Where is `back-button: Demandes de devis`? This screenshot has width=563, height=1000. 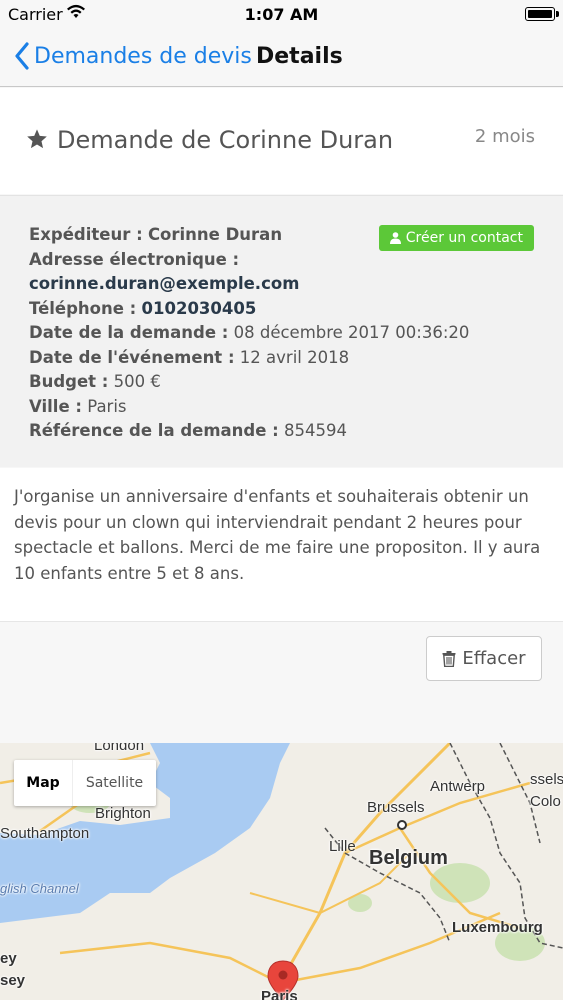 back-button: Demandes de devis is located at coordinates (133, 56).